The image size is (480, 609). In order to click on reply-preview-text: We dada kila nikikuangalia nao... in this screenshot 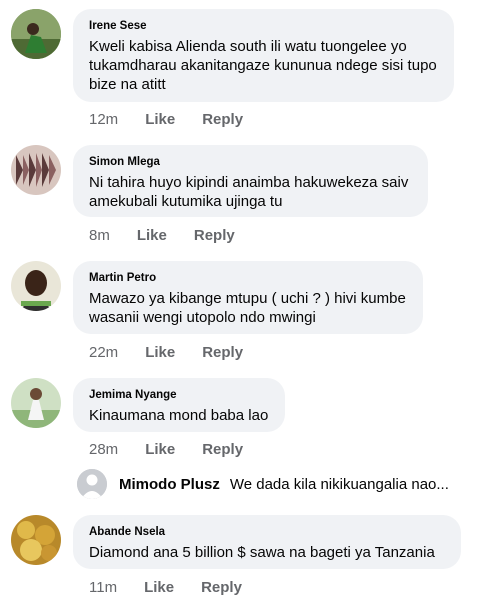, I will do `click(339, 484)`.